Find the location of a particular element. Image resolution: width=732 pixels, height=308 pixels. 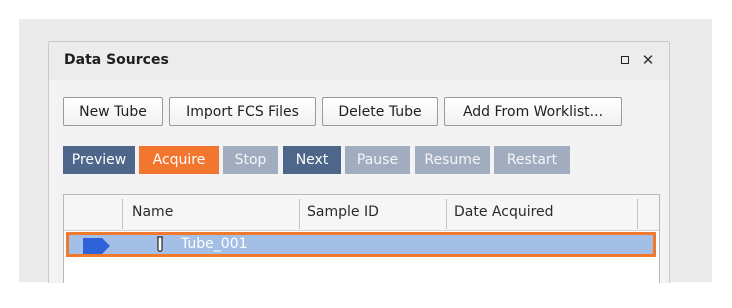

new-tube-button: New Tube is located at coordinates (113, 111).